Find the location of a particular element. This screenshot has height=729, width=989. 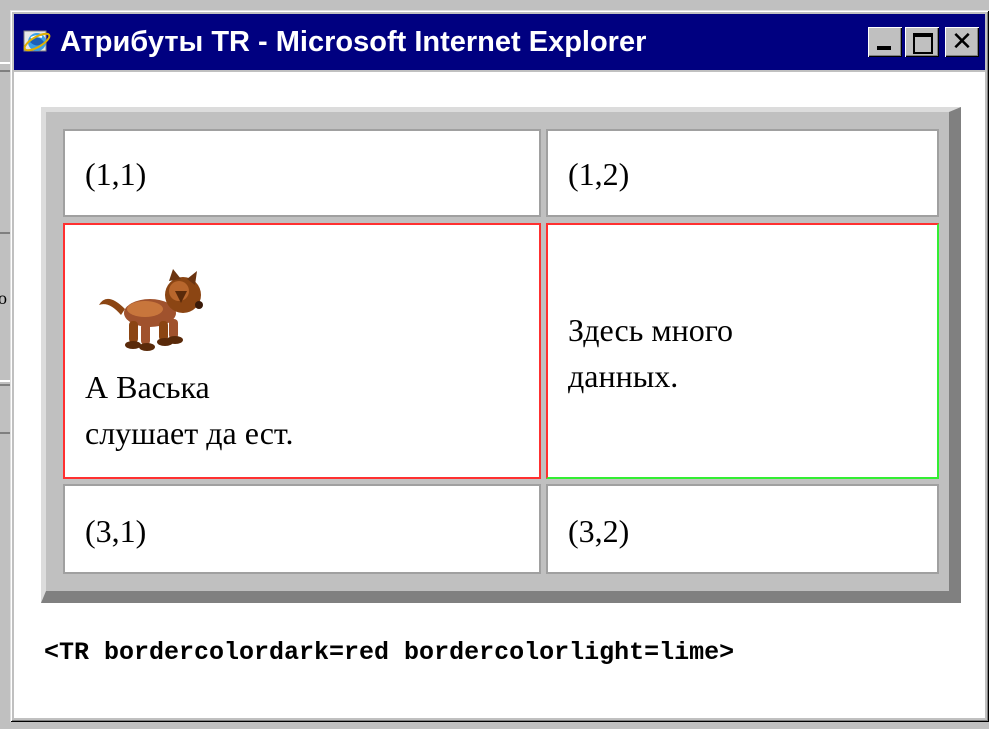

cell-text: (3,2) is located at coordinates (599, 531).